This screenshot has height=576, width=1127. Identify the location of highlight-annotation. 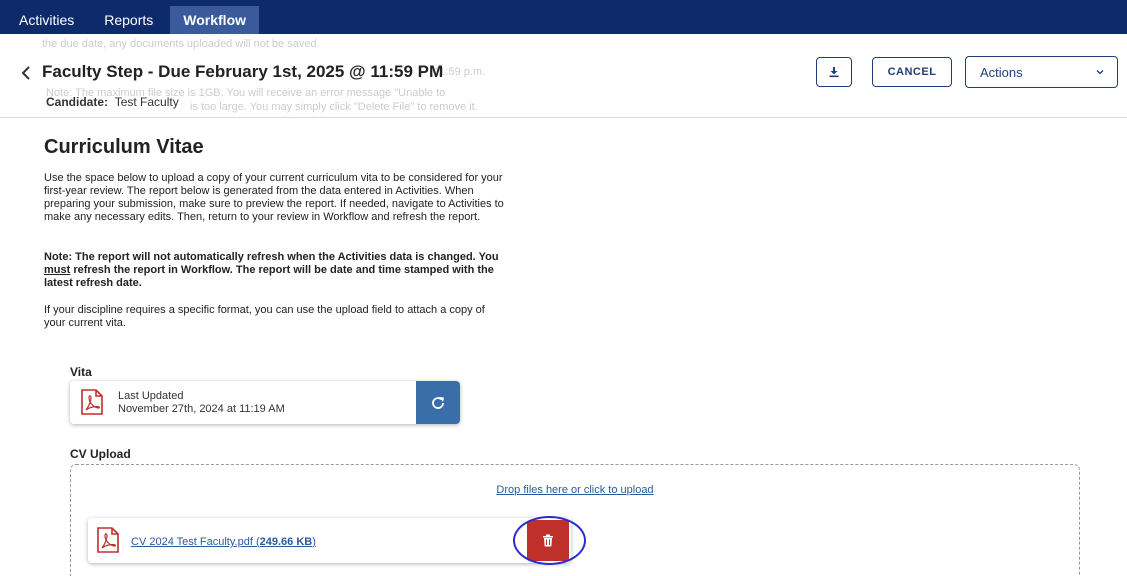
(549, 540).